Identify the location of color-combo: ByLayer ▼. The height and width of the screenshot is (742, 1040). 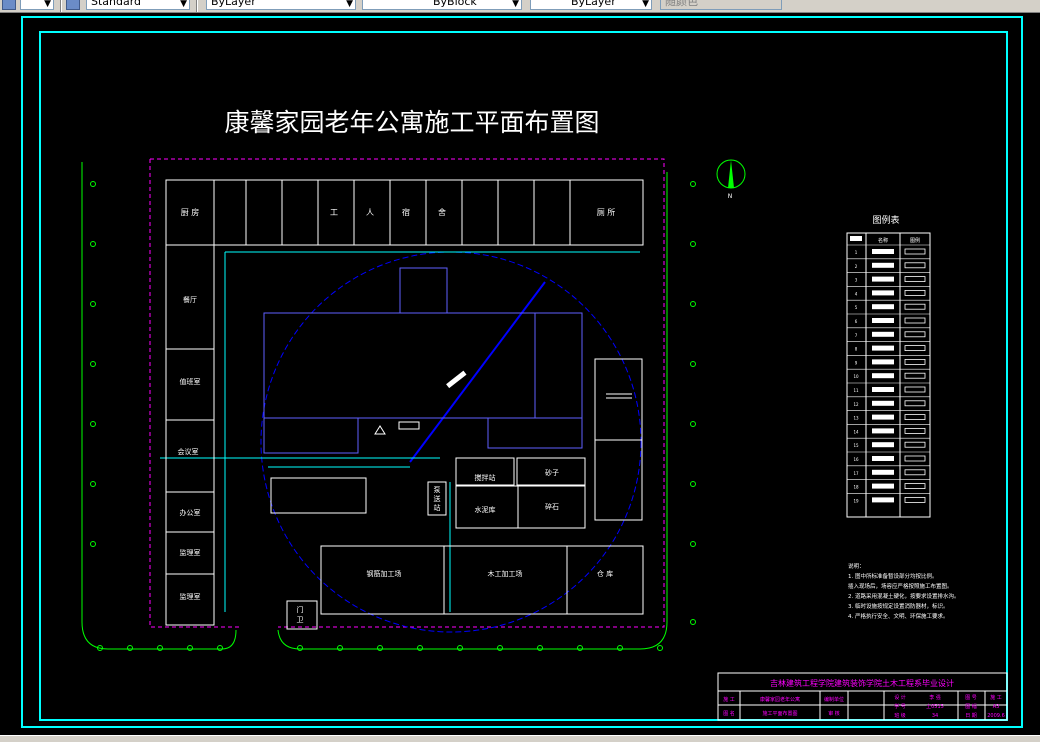
(281, 5).